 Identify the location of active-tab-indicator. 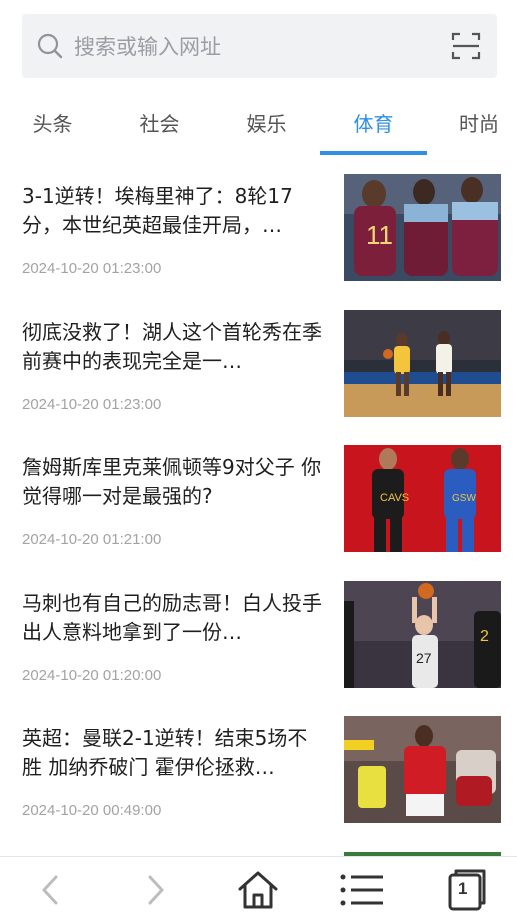
(373, 153).